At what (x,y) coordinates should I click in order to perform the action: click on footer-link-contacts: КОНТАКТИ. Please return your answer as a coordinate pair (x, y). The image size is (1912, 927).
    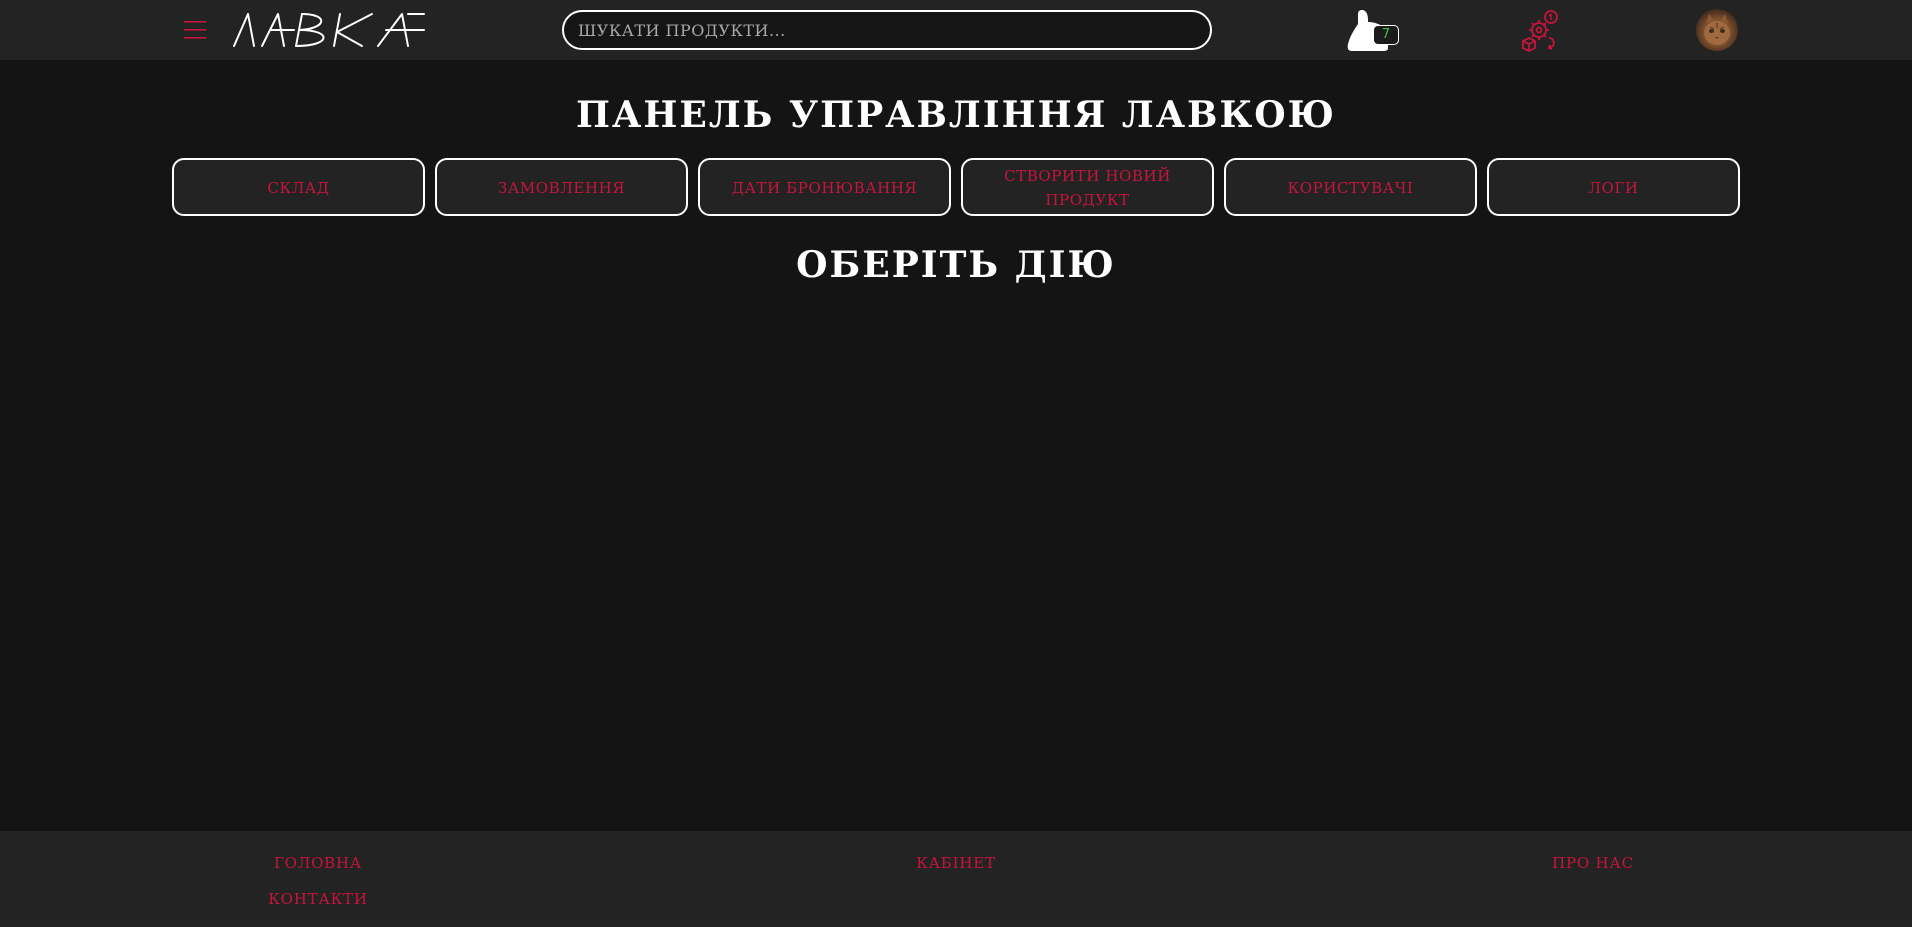
    Looking at the image, I should click on (318, 899).